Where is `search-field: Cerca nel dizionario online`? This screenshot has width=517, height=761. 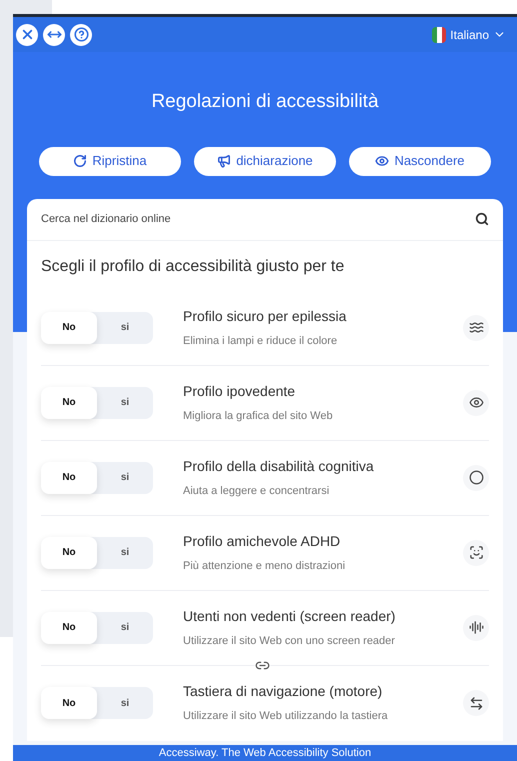
search-field: Cerca nel dizionario online is located at coordinates (258, 219).